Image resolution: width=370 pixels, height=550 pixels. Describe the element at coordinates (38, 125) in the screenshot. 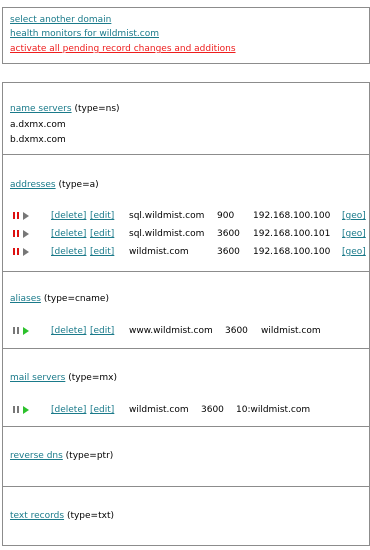

I see `ns-value: a.dxmx.com` at that location.